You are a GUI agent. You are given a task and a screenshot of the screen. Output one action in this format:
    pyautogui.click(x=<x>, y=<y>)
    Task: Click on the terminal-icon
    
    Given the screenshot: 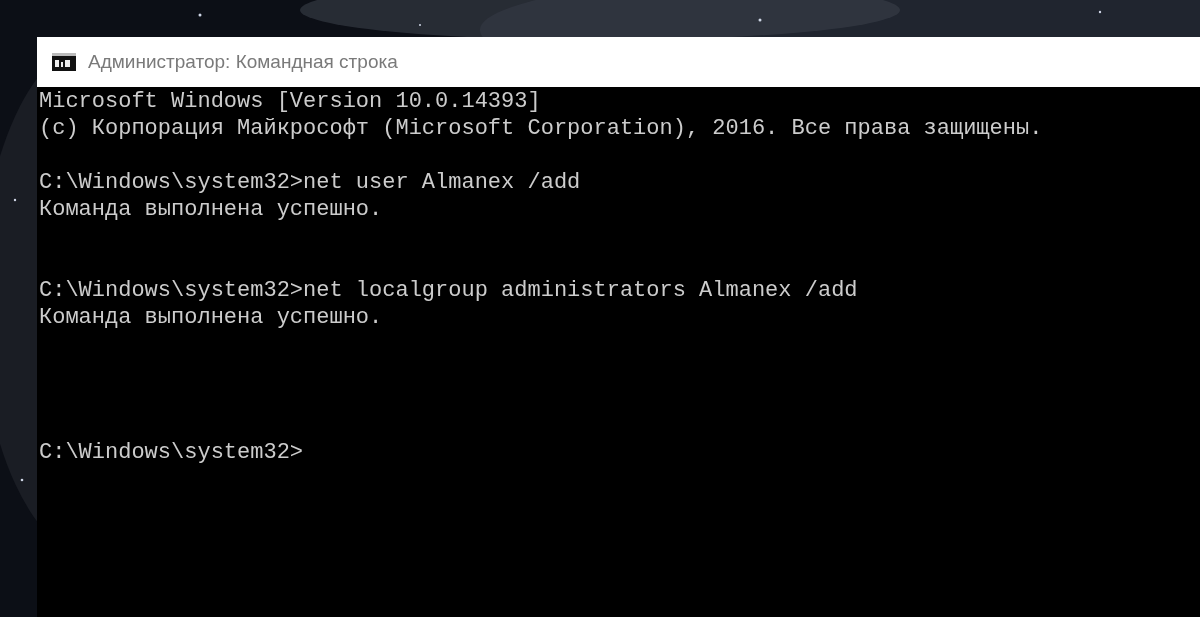 What is the action you would take?
    pyautogui.click(x=64, y=62)
    